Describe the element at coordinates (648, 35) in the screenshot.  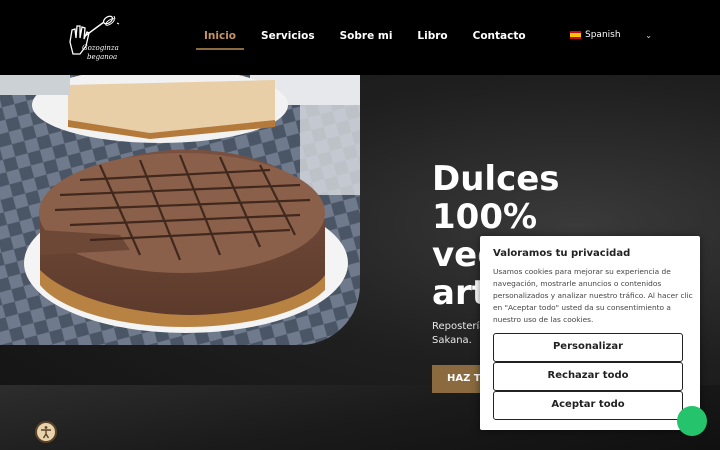
I see `chevron-down-icon: ⌄` at that location.